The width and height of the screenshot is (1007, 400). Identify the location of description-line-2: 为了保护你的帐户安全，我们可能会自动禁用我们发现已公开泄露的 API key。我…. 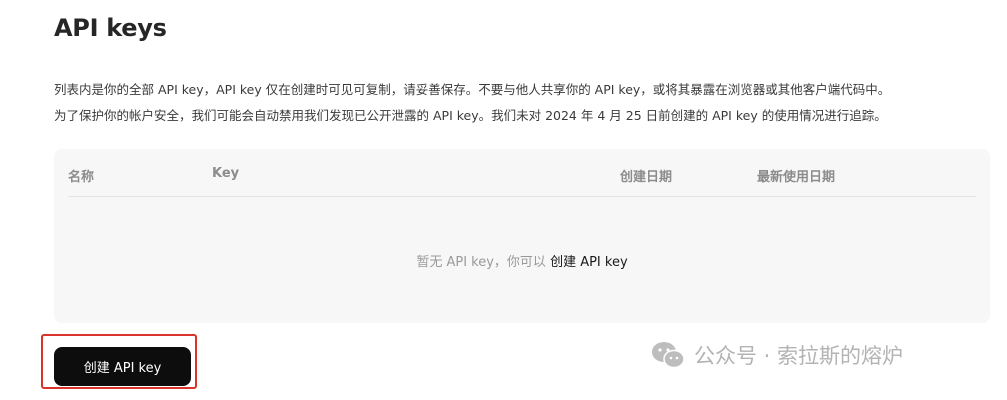
(470, 115).